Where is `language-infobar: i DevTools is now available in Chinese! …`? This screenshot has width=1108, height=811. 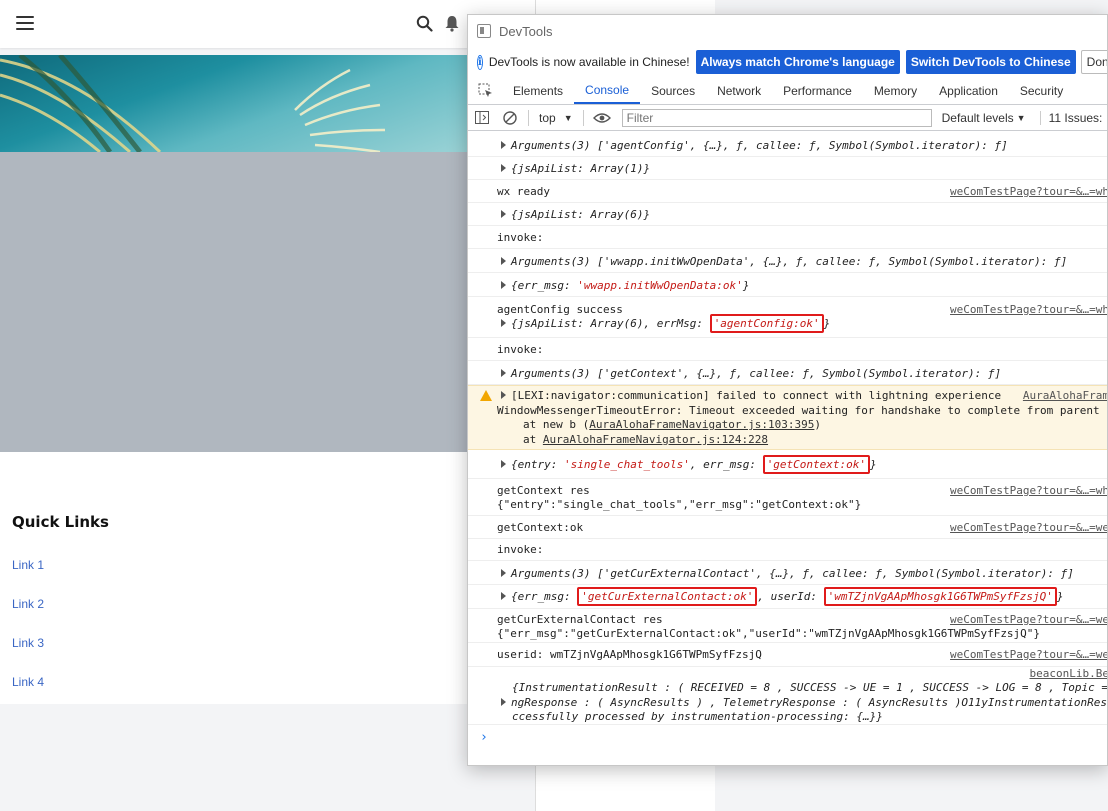
language-infobar: i DevTools is now available in Chinese! … is located at coordinates (787, 62).